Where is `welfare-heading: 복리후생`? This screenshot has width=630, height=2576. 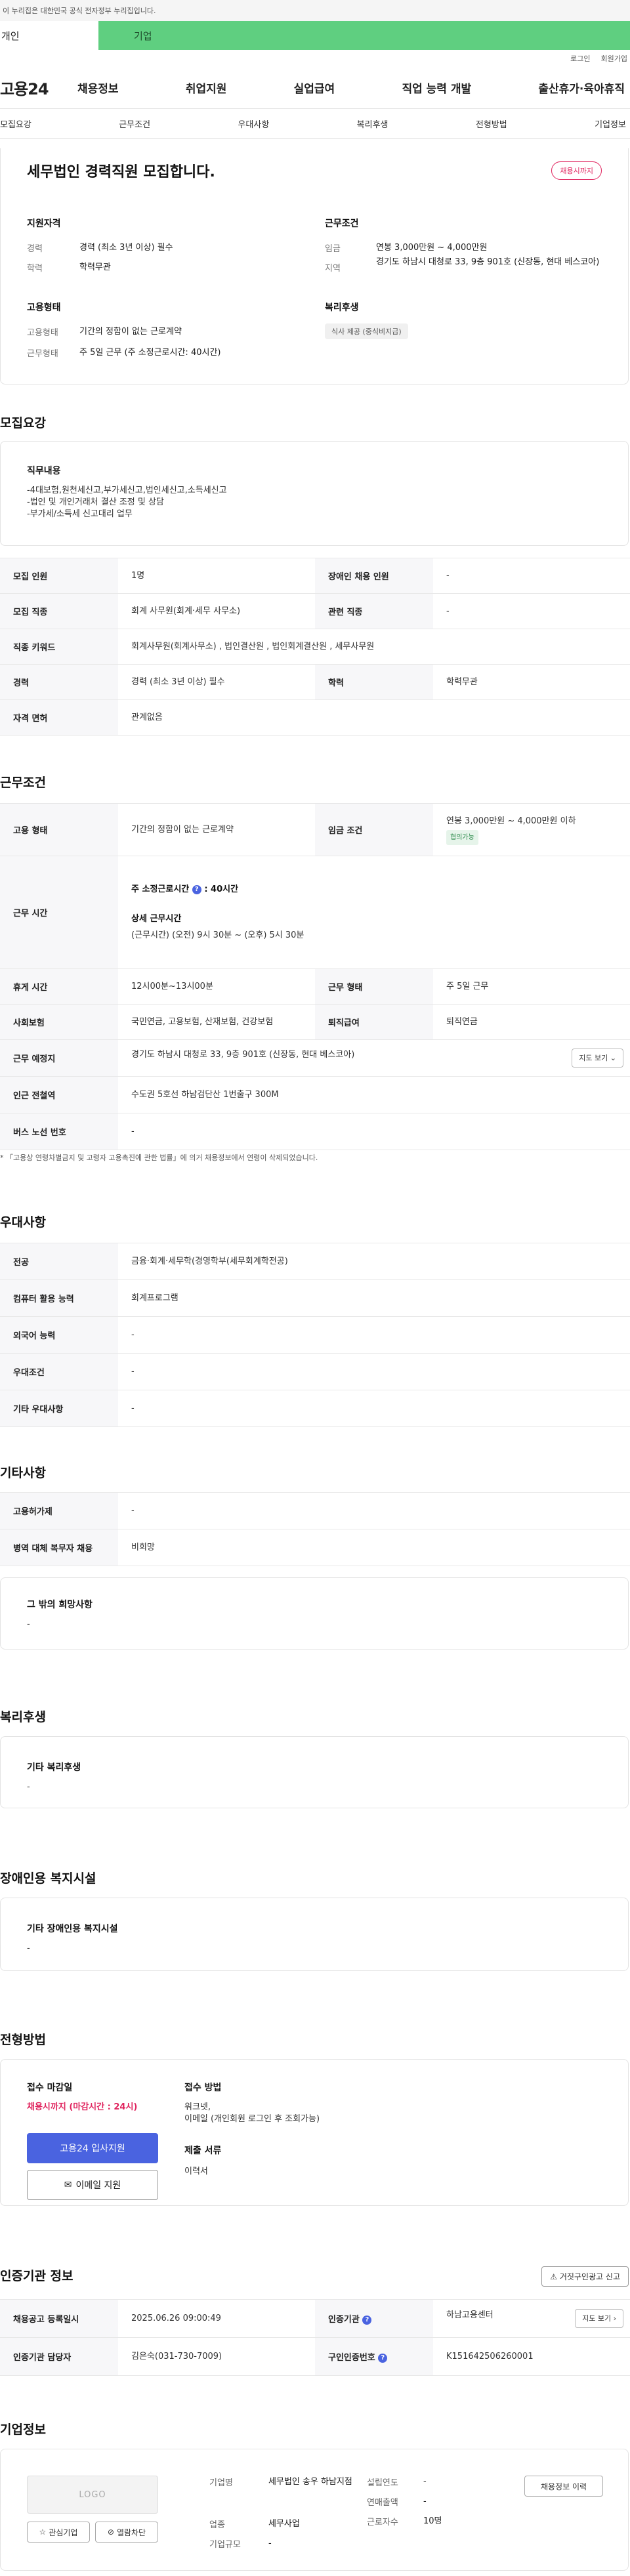 welfare-heading: 복리후생 is located at coordinates (342, 308).